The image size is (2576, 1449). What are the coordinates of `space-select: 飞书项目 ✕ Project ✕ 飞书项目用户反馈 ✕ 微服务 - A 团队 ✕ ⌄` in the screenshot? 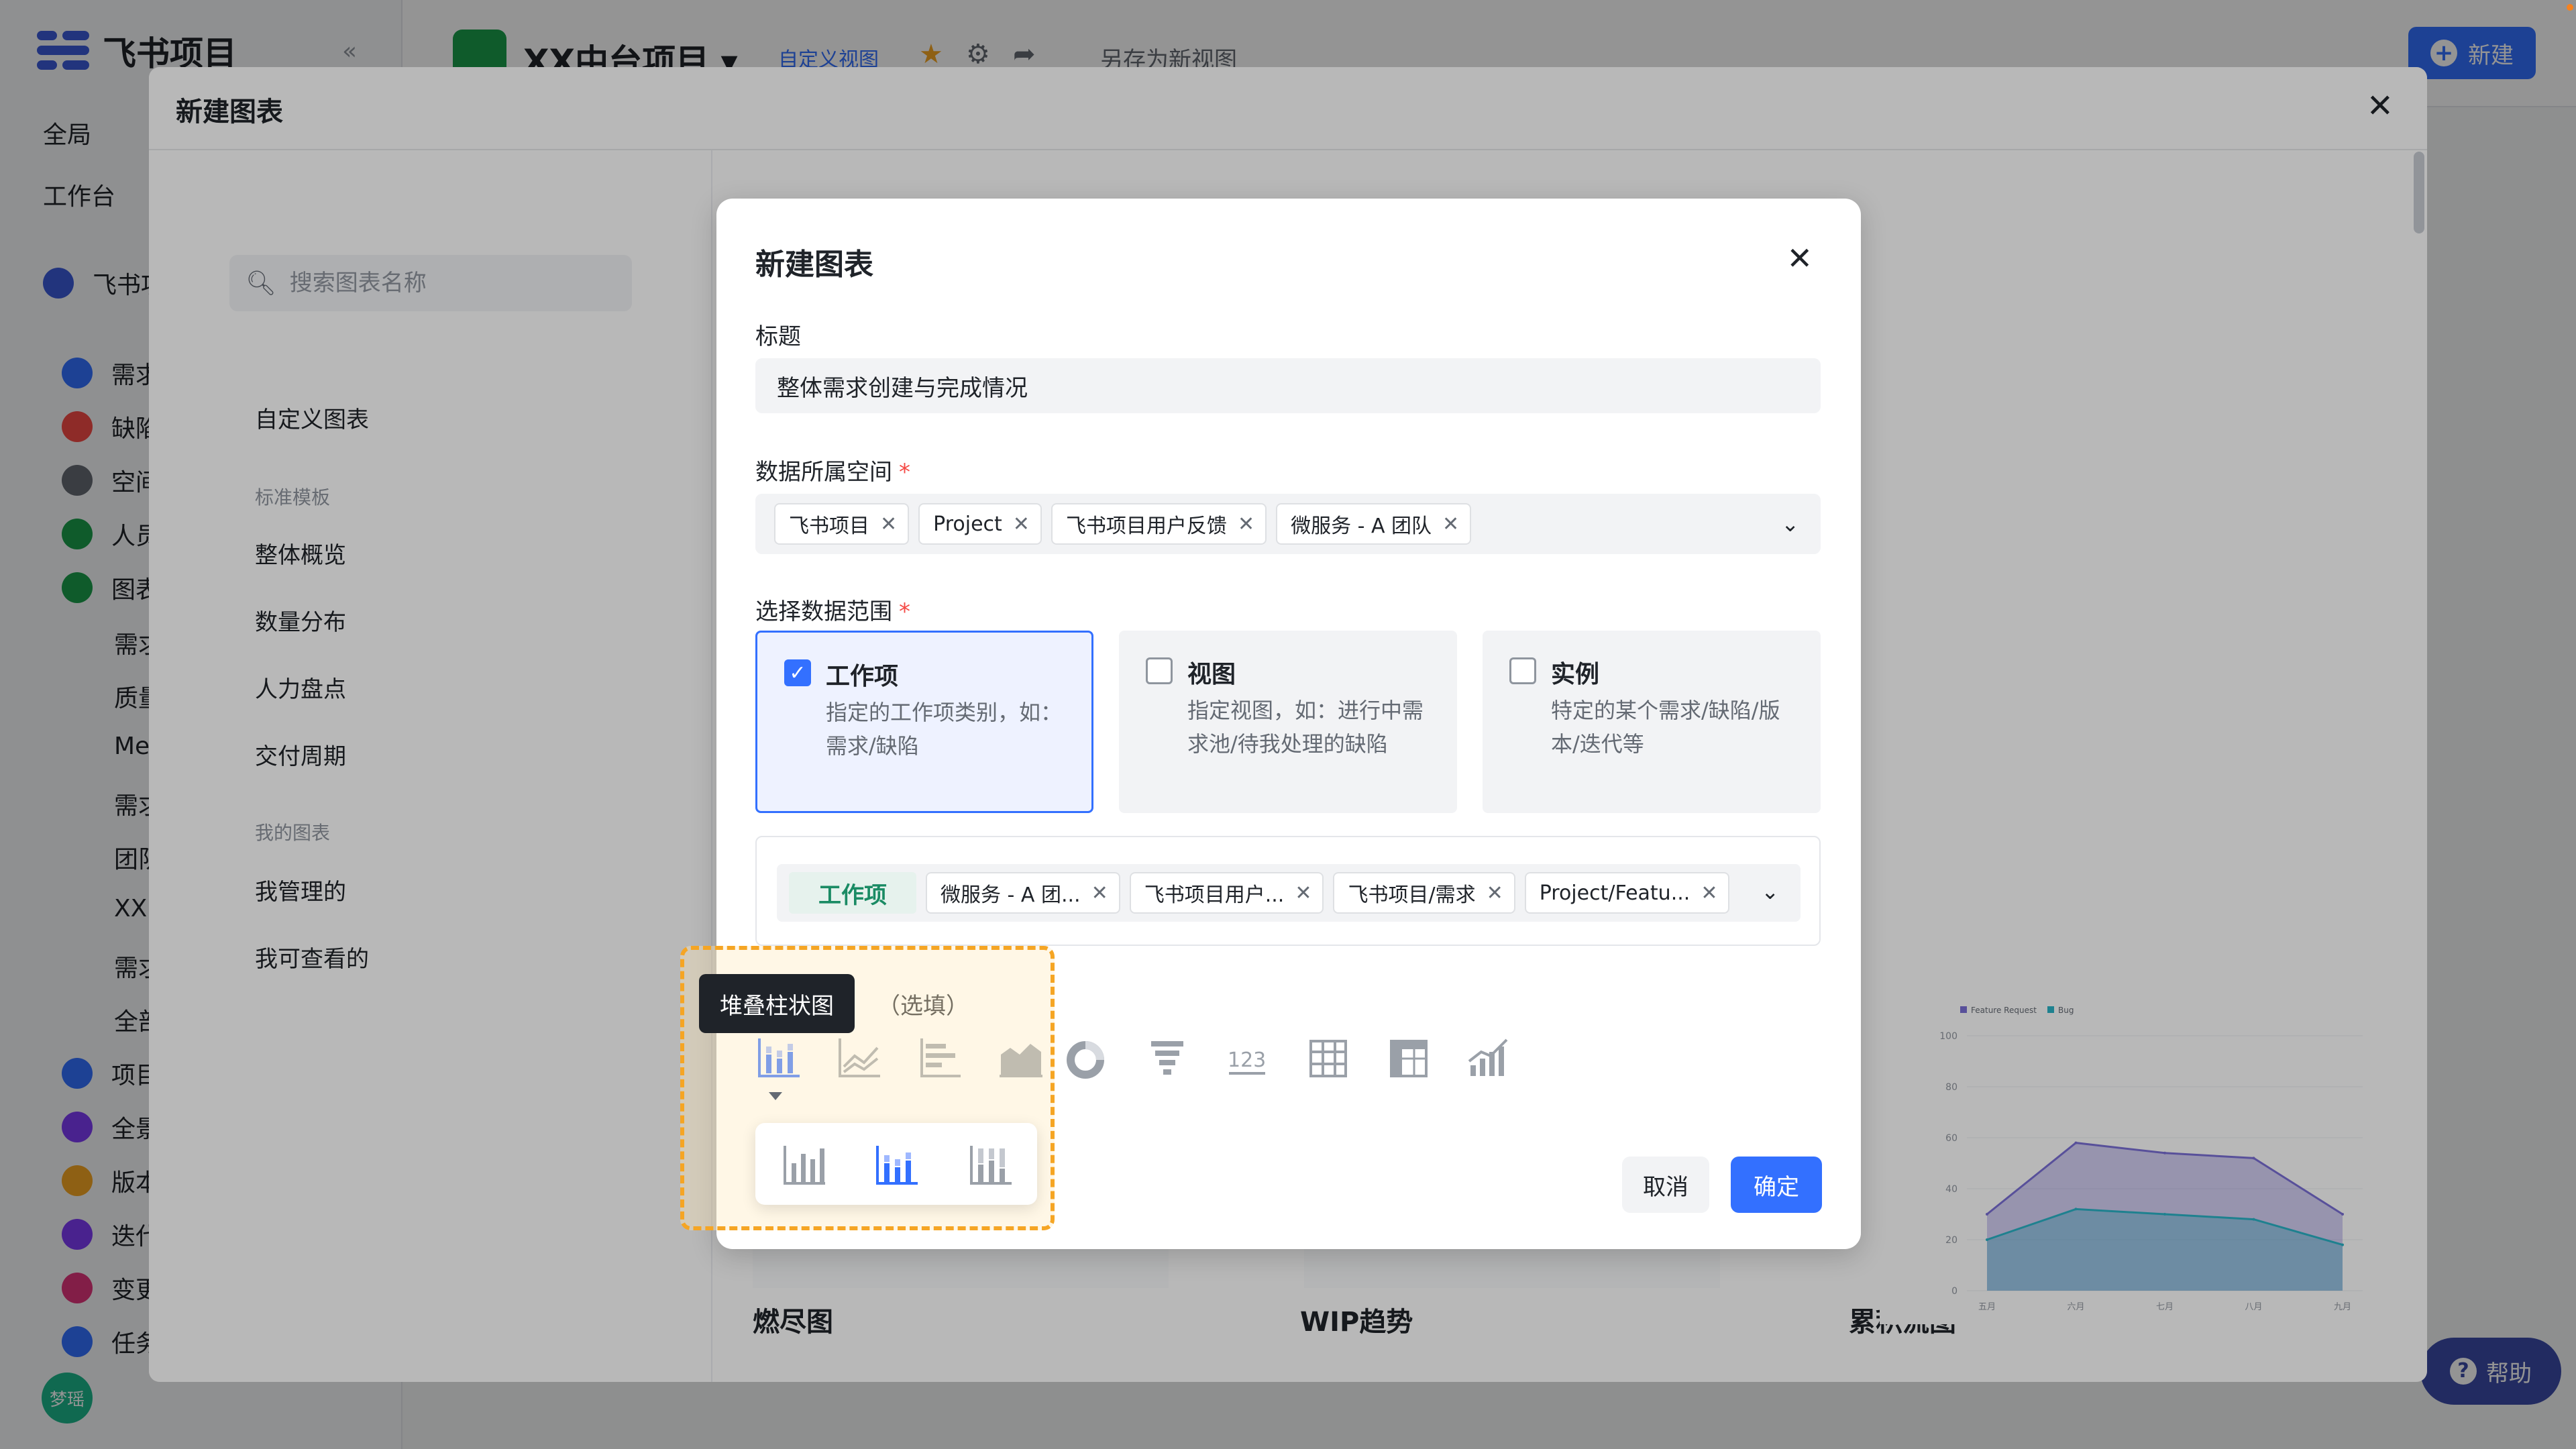 It's located at (1288, 524).